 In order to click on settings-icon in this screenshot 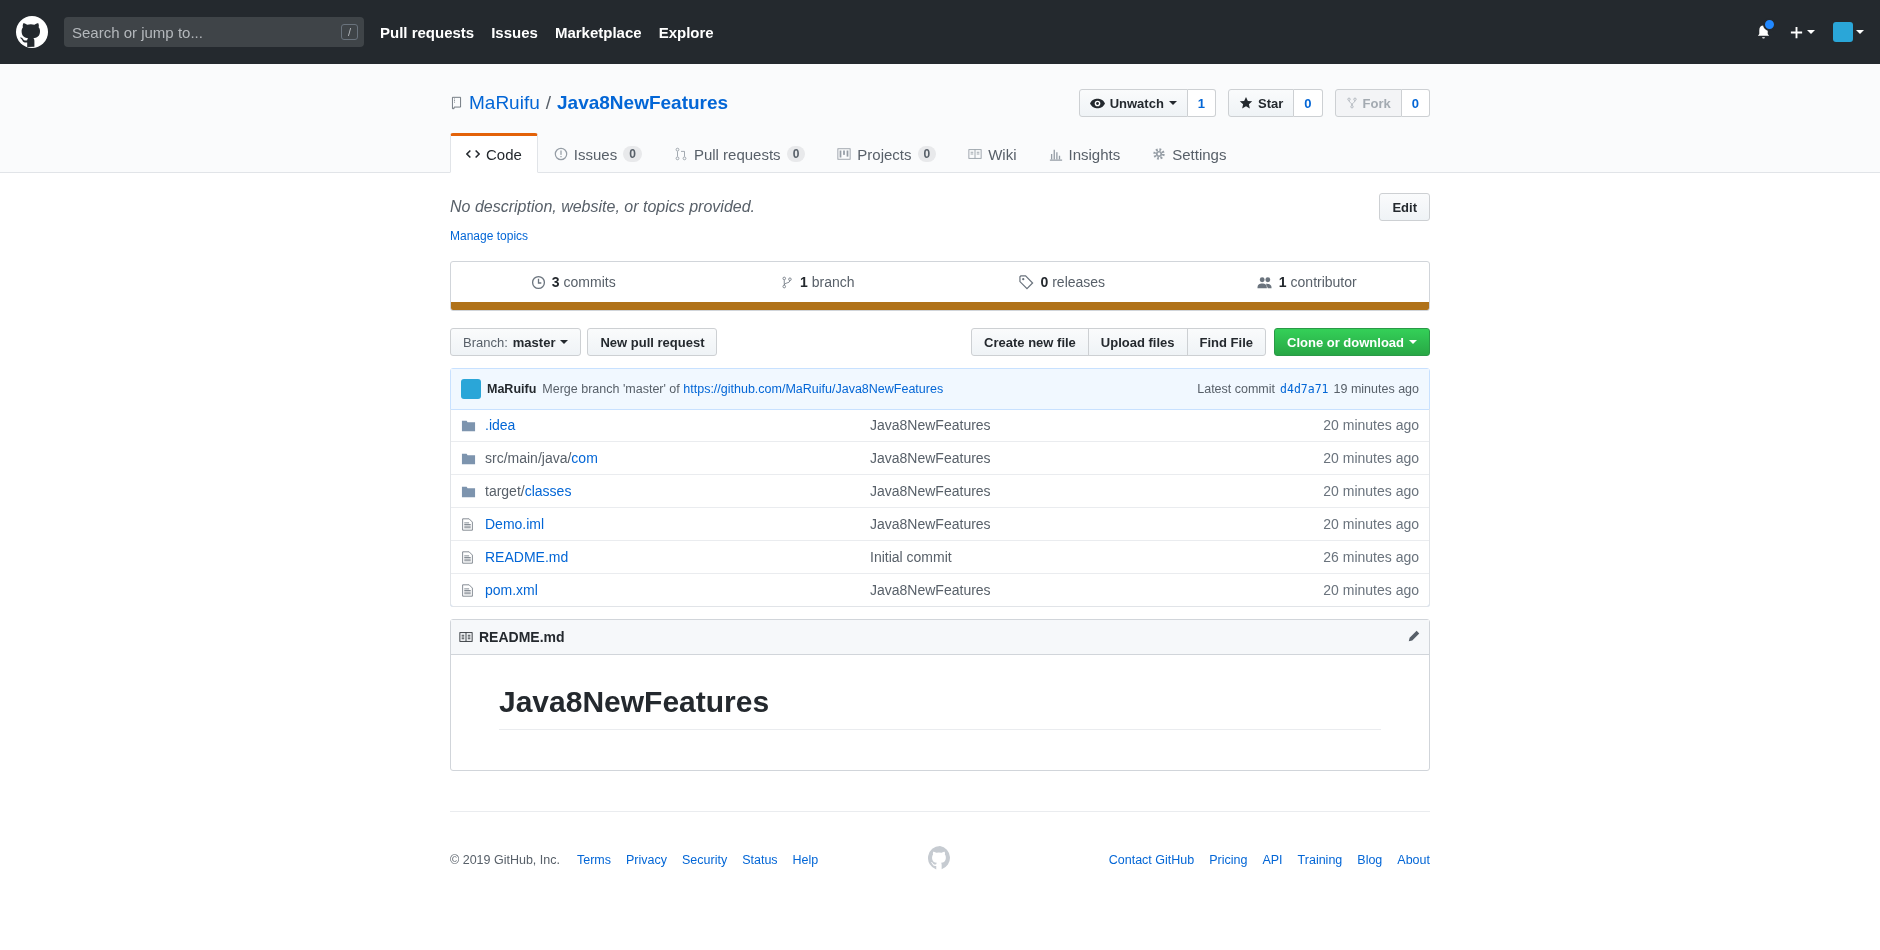, I will do `click(1159, 154)`.